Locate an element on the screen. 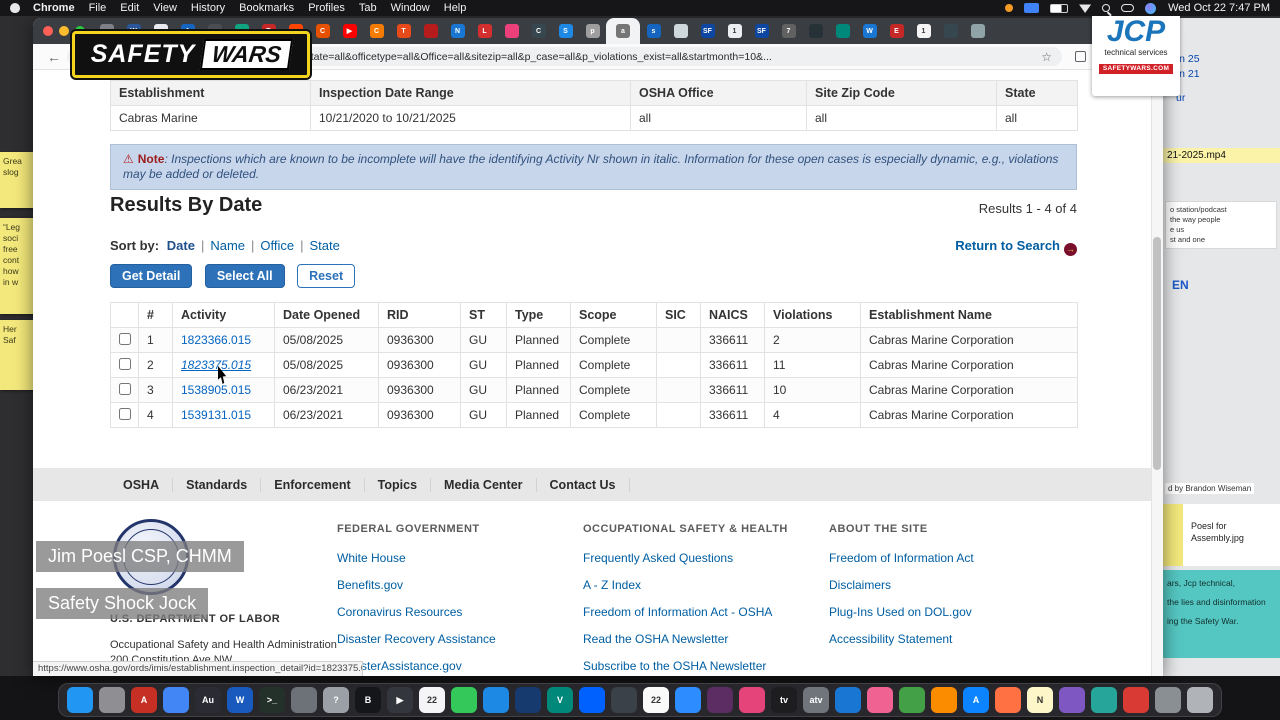 Image resolution: width=1280 pixels, height=720 pixels. browser-tab: 1 is located at coordinates (734, 31).